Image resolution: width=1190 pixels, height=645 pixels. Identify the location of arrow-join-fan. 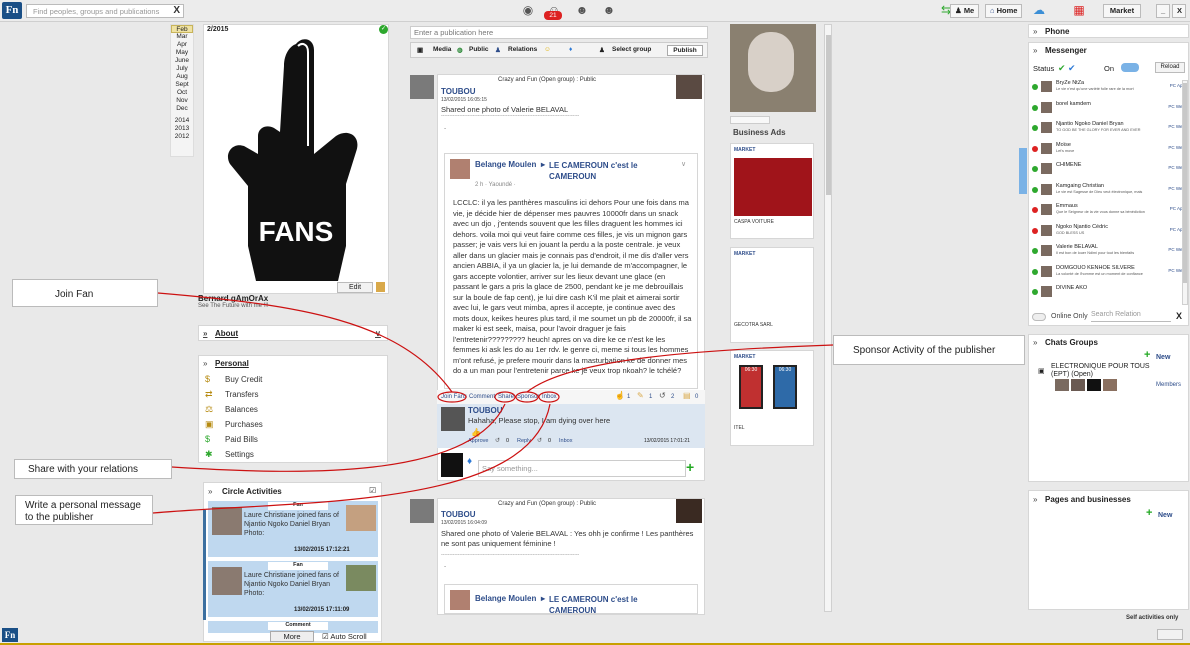
(305, 342).